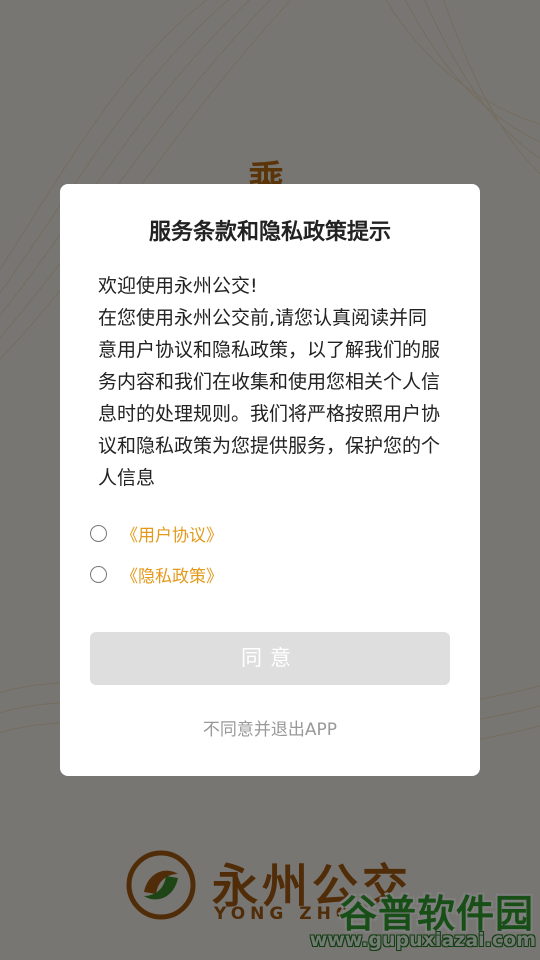  Describe the element at coordinates (270, 658) in the screenshot. I see `agree-button: 同意` at that location.